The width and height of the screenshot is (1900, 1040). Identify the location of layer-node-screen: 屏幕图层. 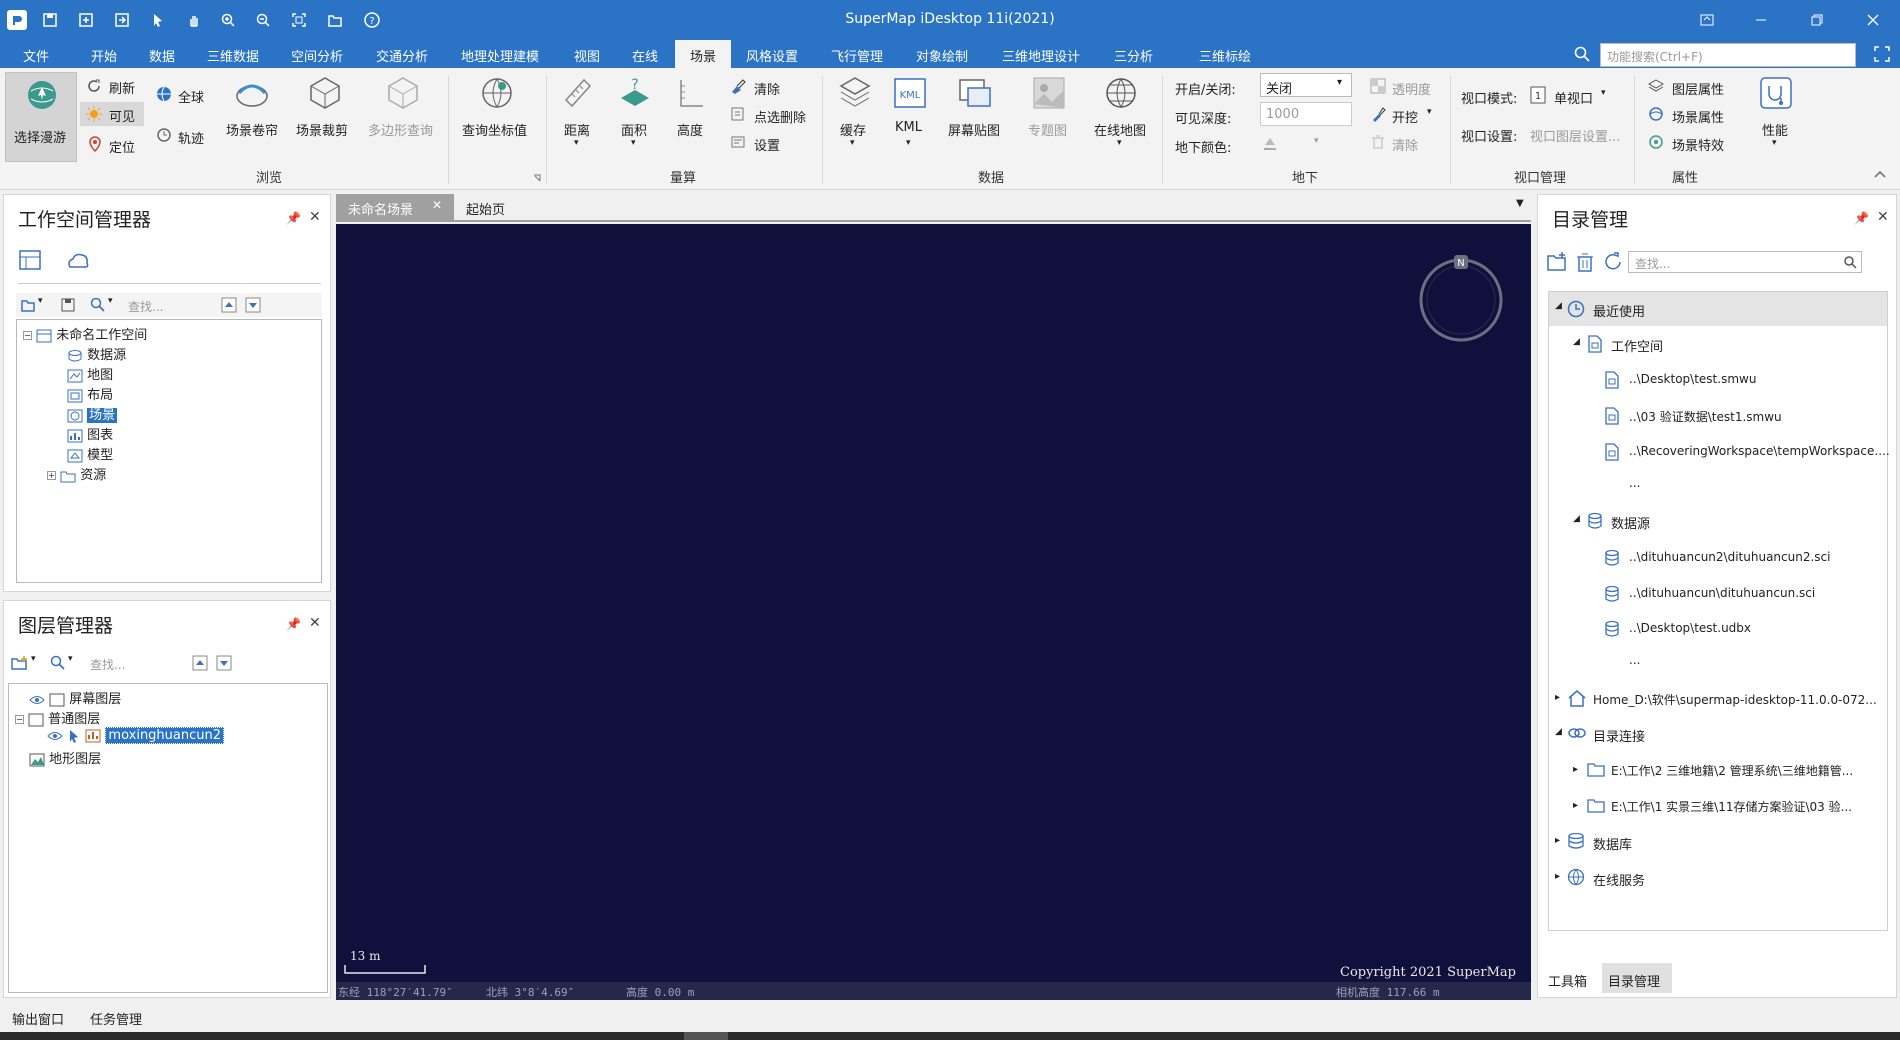
(75, 697).